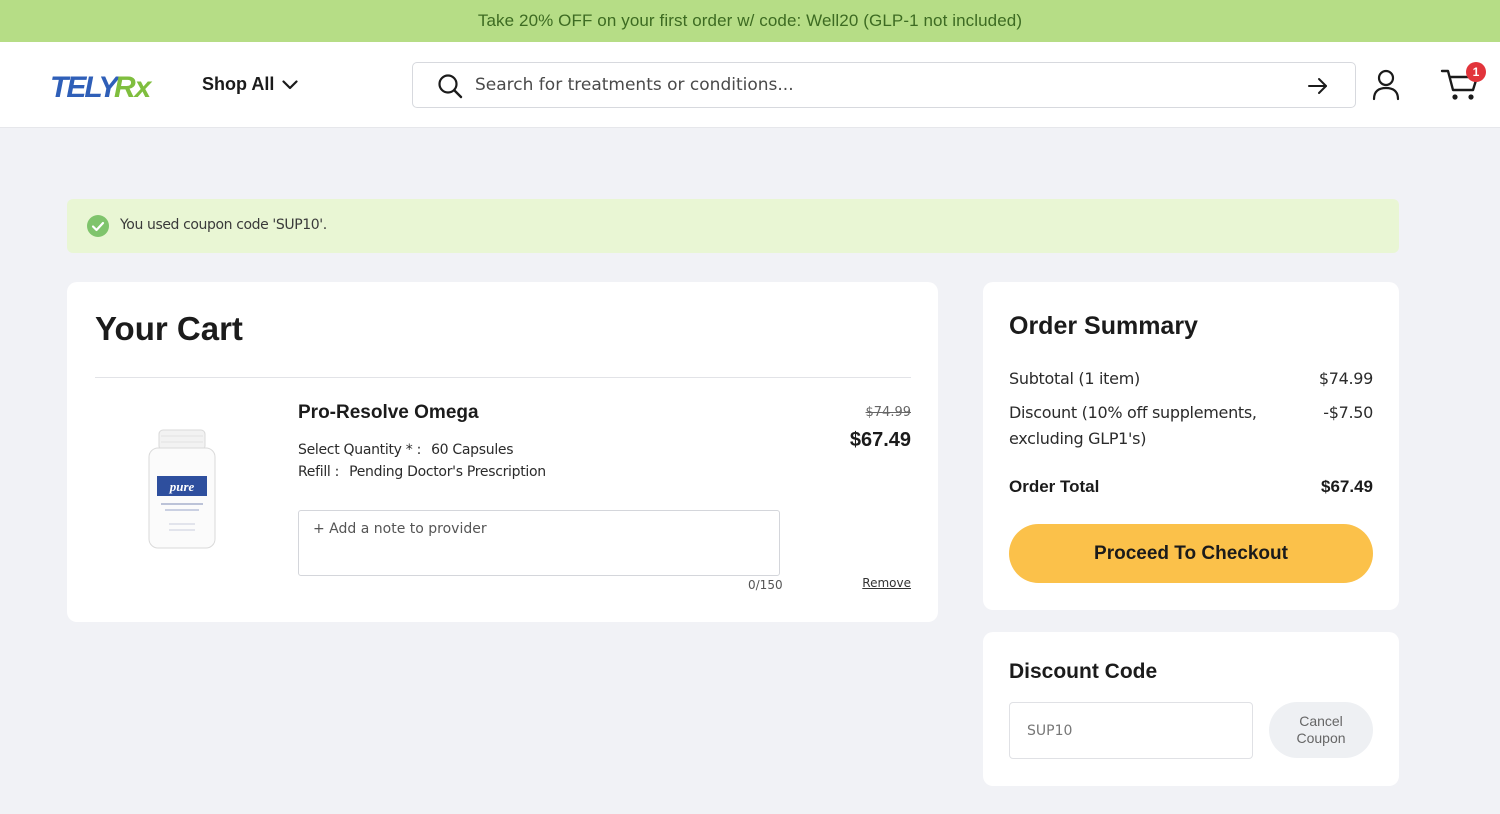 The image size is (1500, 814). I want to click on refill-line: Refill : Pending Doctor's Prescription, so click(422, 472).